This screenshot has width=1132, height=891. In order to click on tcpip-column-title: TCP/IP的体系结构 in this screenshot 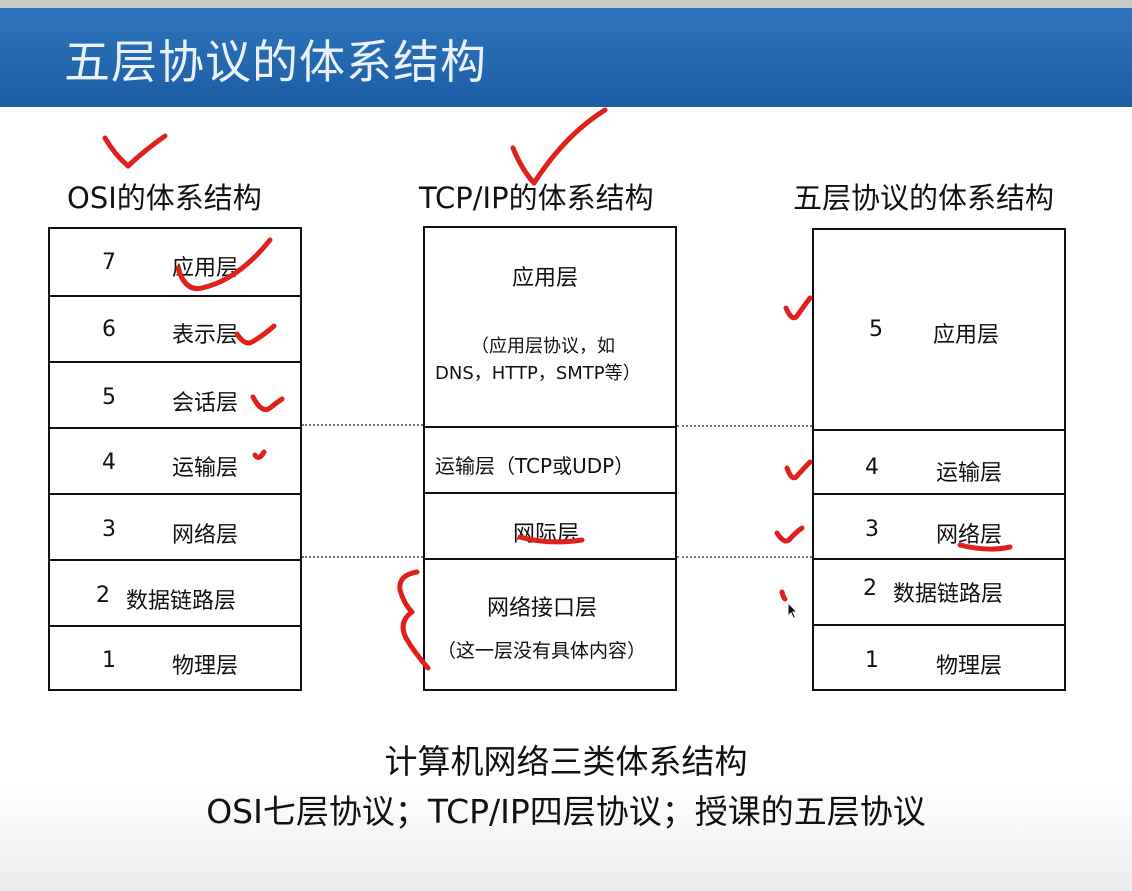, I will do `click(536, 198)`.